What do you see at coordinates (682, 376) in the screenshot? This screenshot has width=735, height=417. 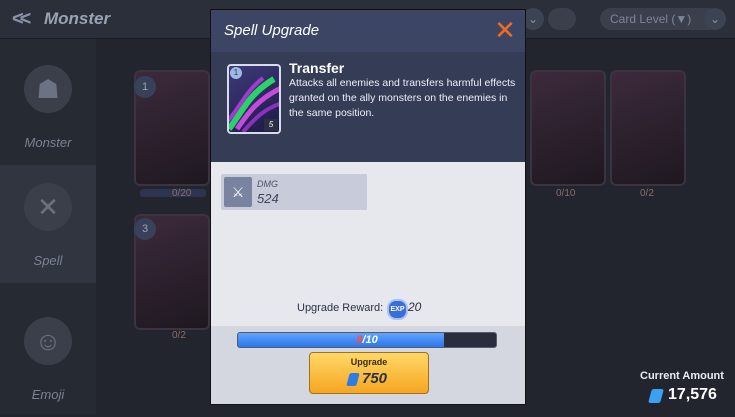 I see `currency-label: Current Amount` at bounding box center [682, 376].